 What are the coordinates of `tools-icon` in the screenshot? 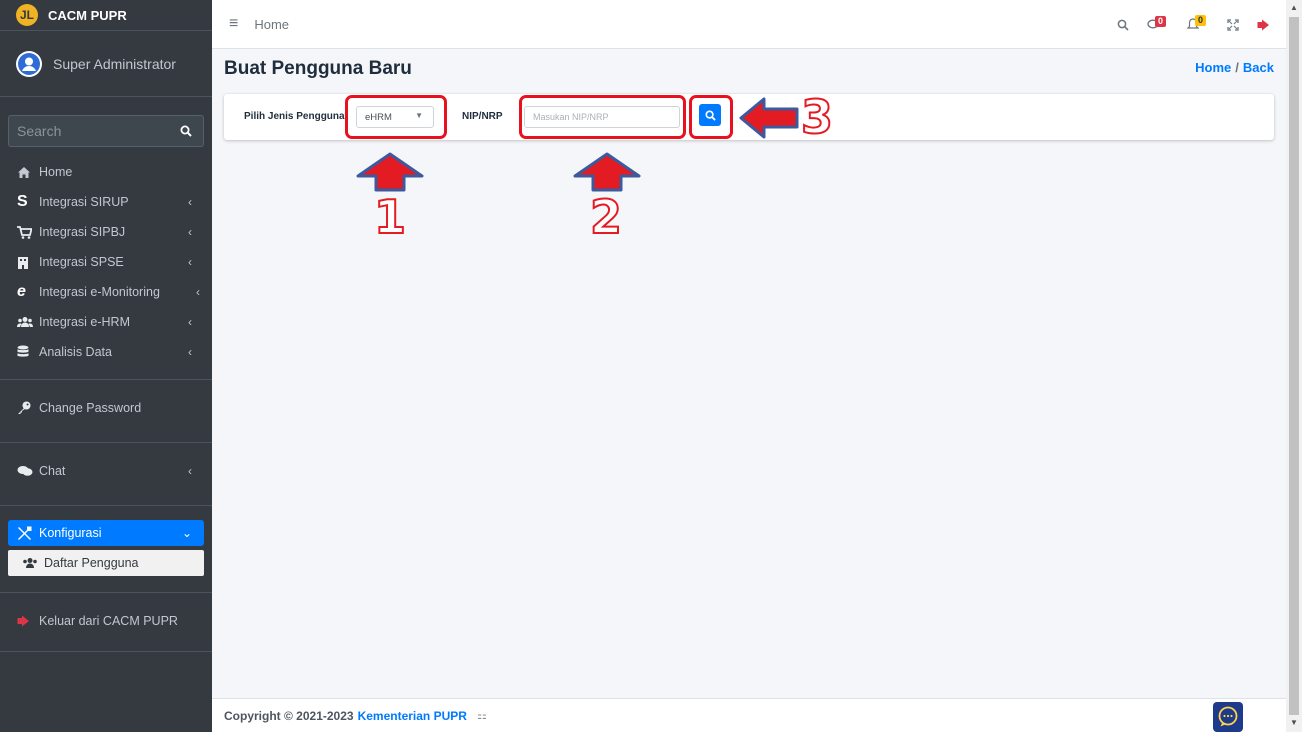 It's located at (28, 533).